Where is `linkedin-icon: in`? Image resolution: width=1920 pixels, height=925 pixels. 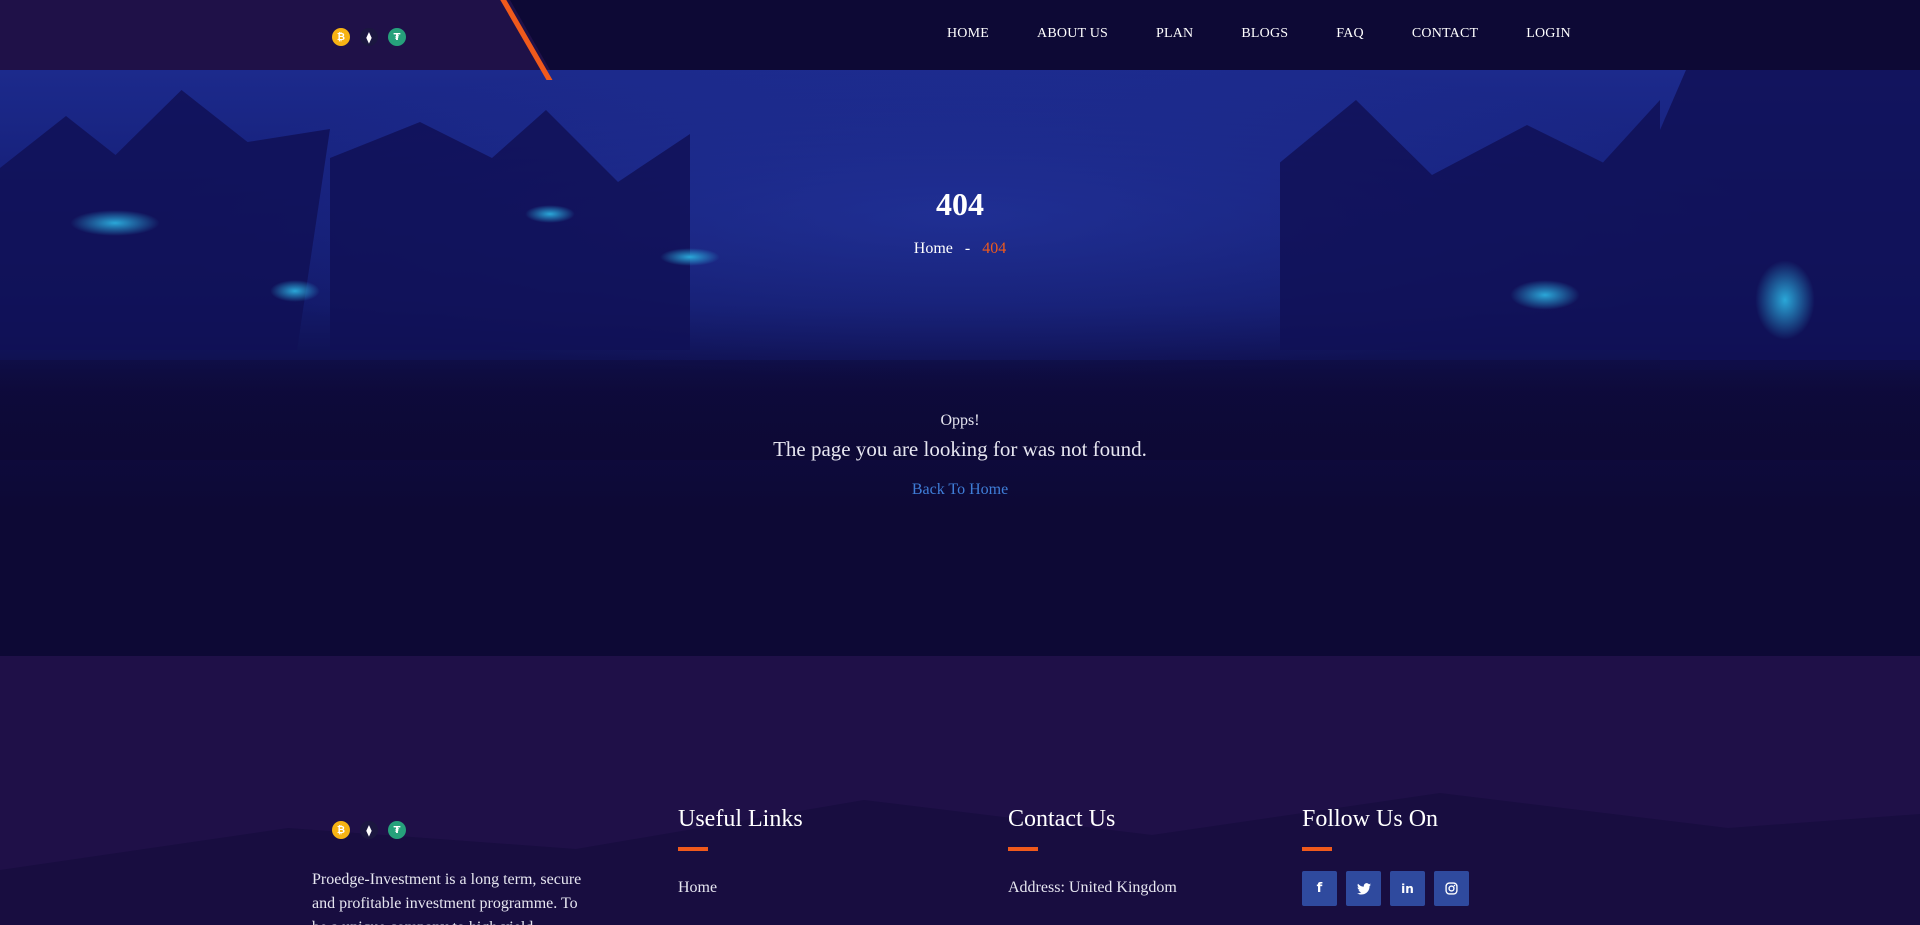
linkedin-icon: in is located at coordinates (1407, 888).